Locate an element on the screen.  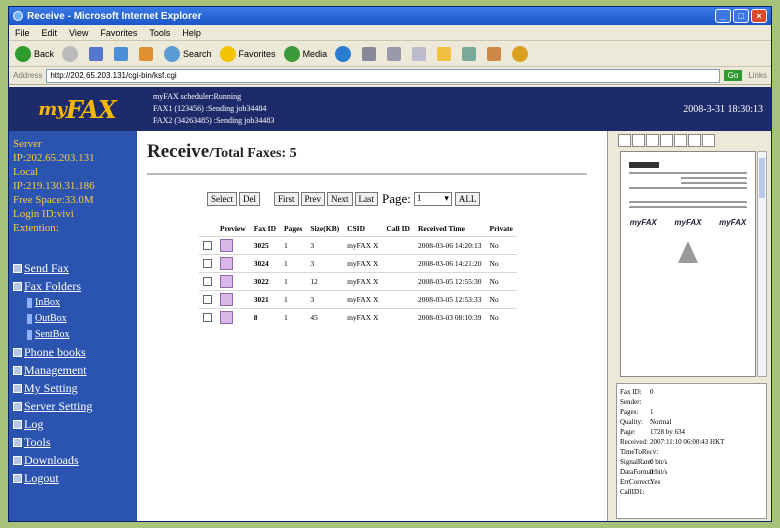
table-row: 3025 1 3 myFAX X 2008-03-06 14:20:13 No is located at coordinates (358, 245).